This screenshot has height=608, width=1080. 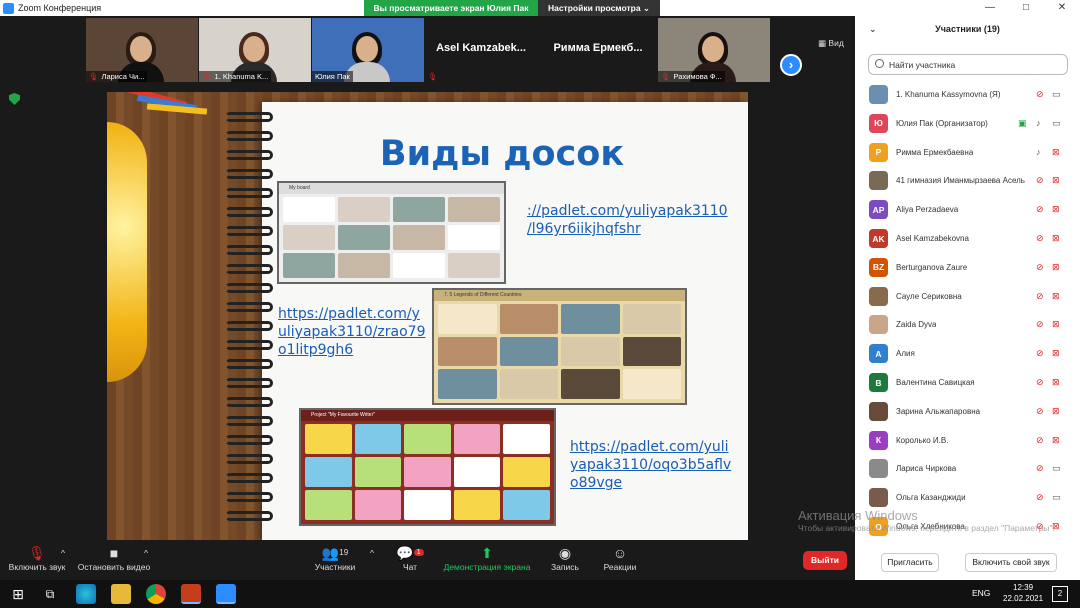 I want to click on zoom-taskbar-icon, so click(x=226, y=594).